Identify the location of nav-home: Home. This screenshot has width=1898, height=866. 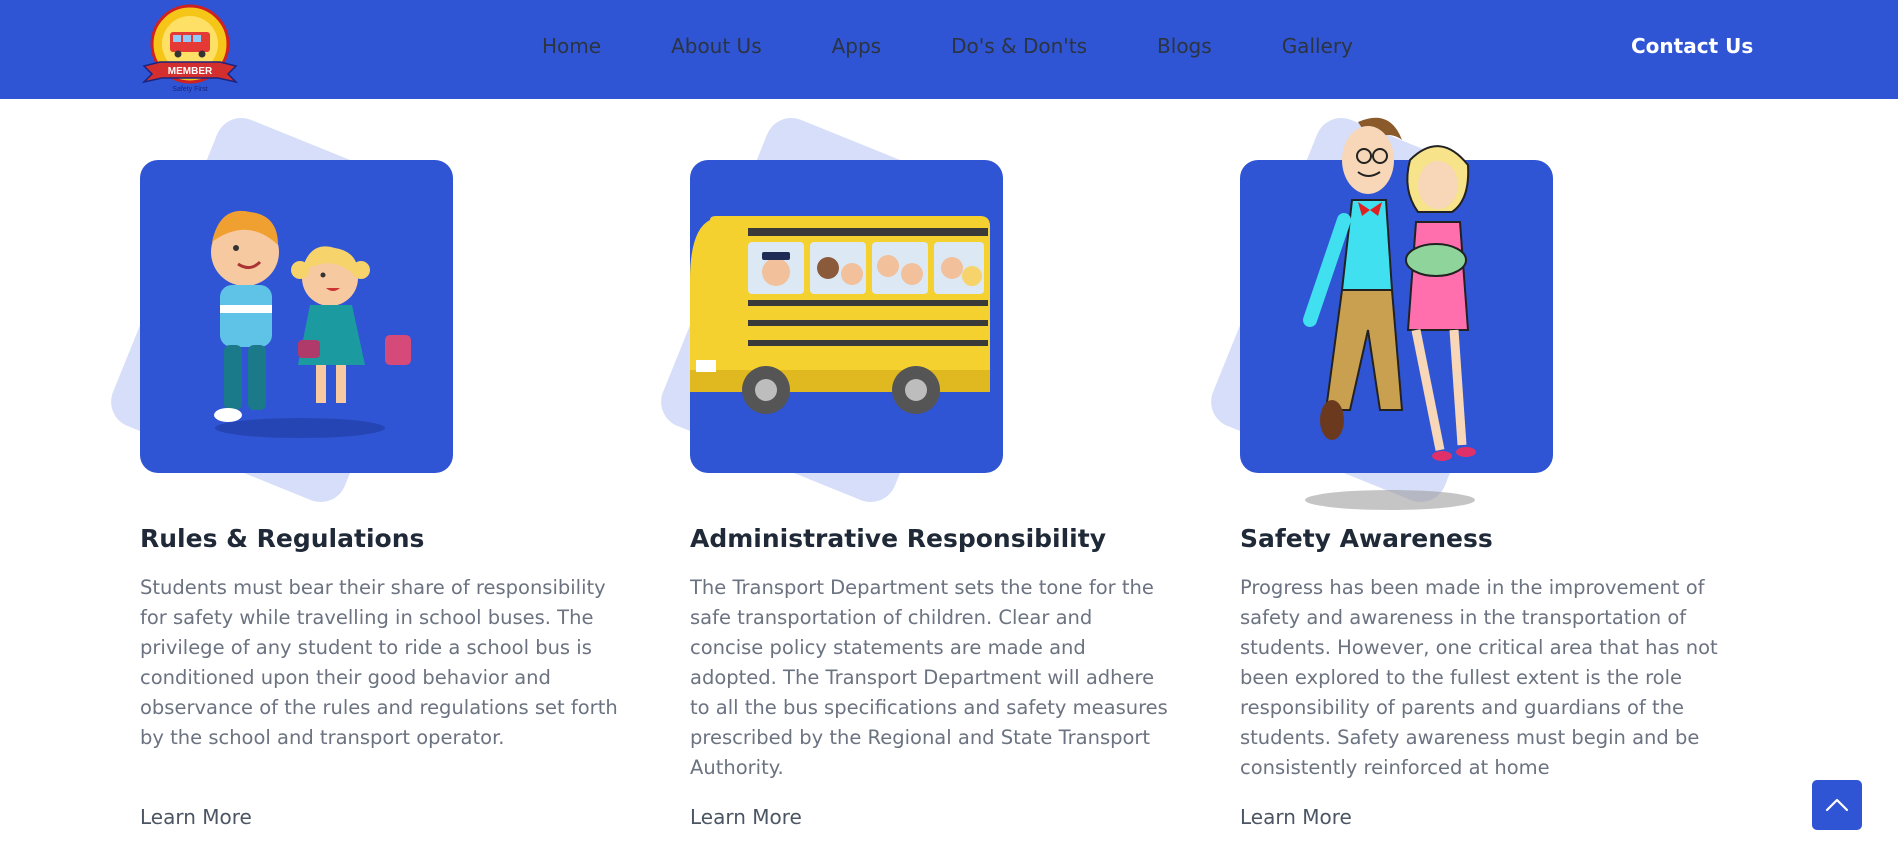
(571, 46).